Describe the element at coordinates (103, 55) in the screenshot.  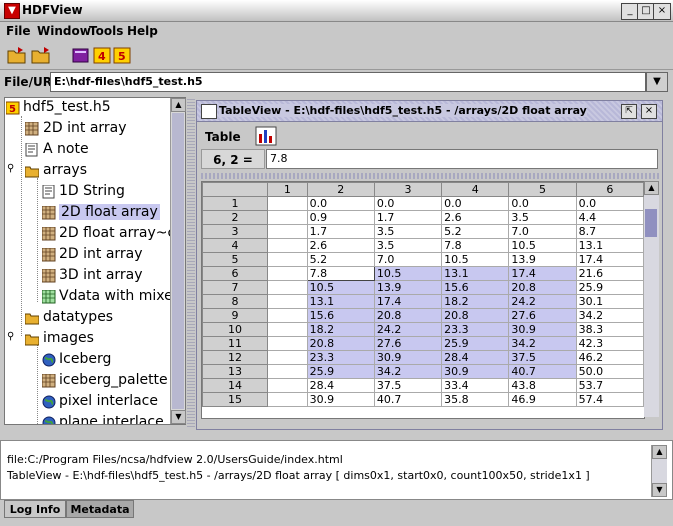
I see `hdf4-library-icon: 4` at that location.